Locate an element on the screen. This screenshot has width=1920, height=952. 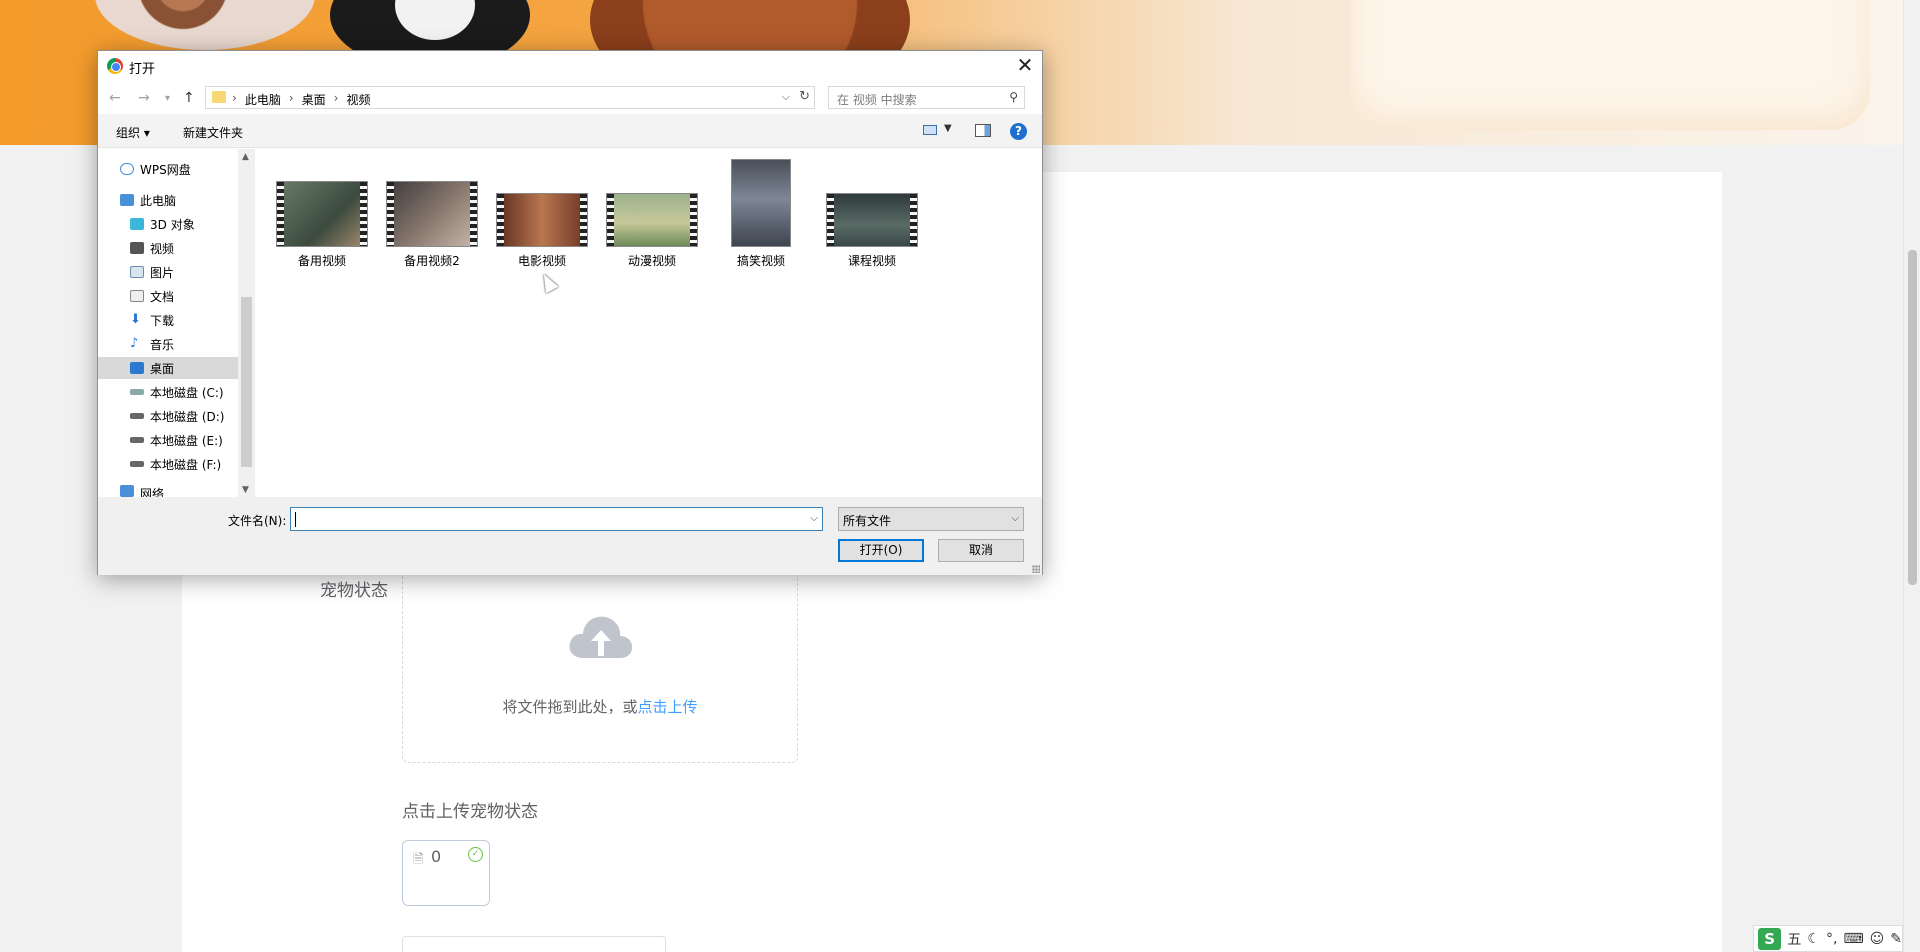
punctuation-icon: °, is located at coordinates (1831, 939).